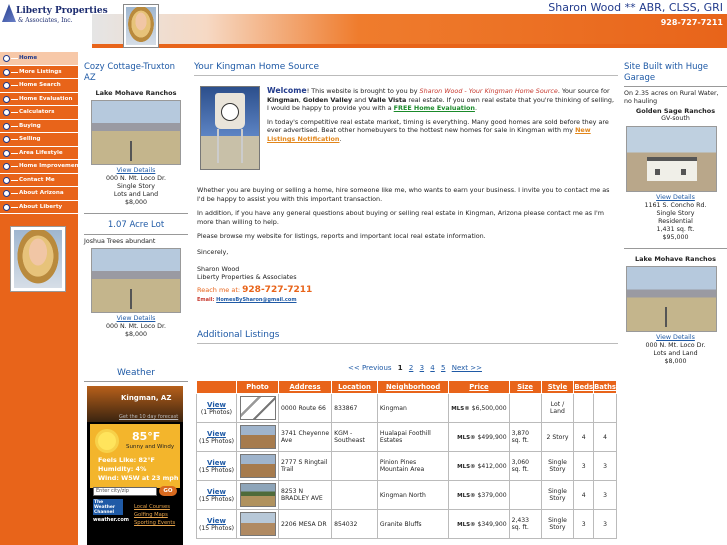  I want to click on pager-page-current: 1, so click(400, 368).